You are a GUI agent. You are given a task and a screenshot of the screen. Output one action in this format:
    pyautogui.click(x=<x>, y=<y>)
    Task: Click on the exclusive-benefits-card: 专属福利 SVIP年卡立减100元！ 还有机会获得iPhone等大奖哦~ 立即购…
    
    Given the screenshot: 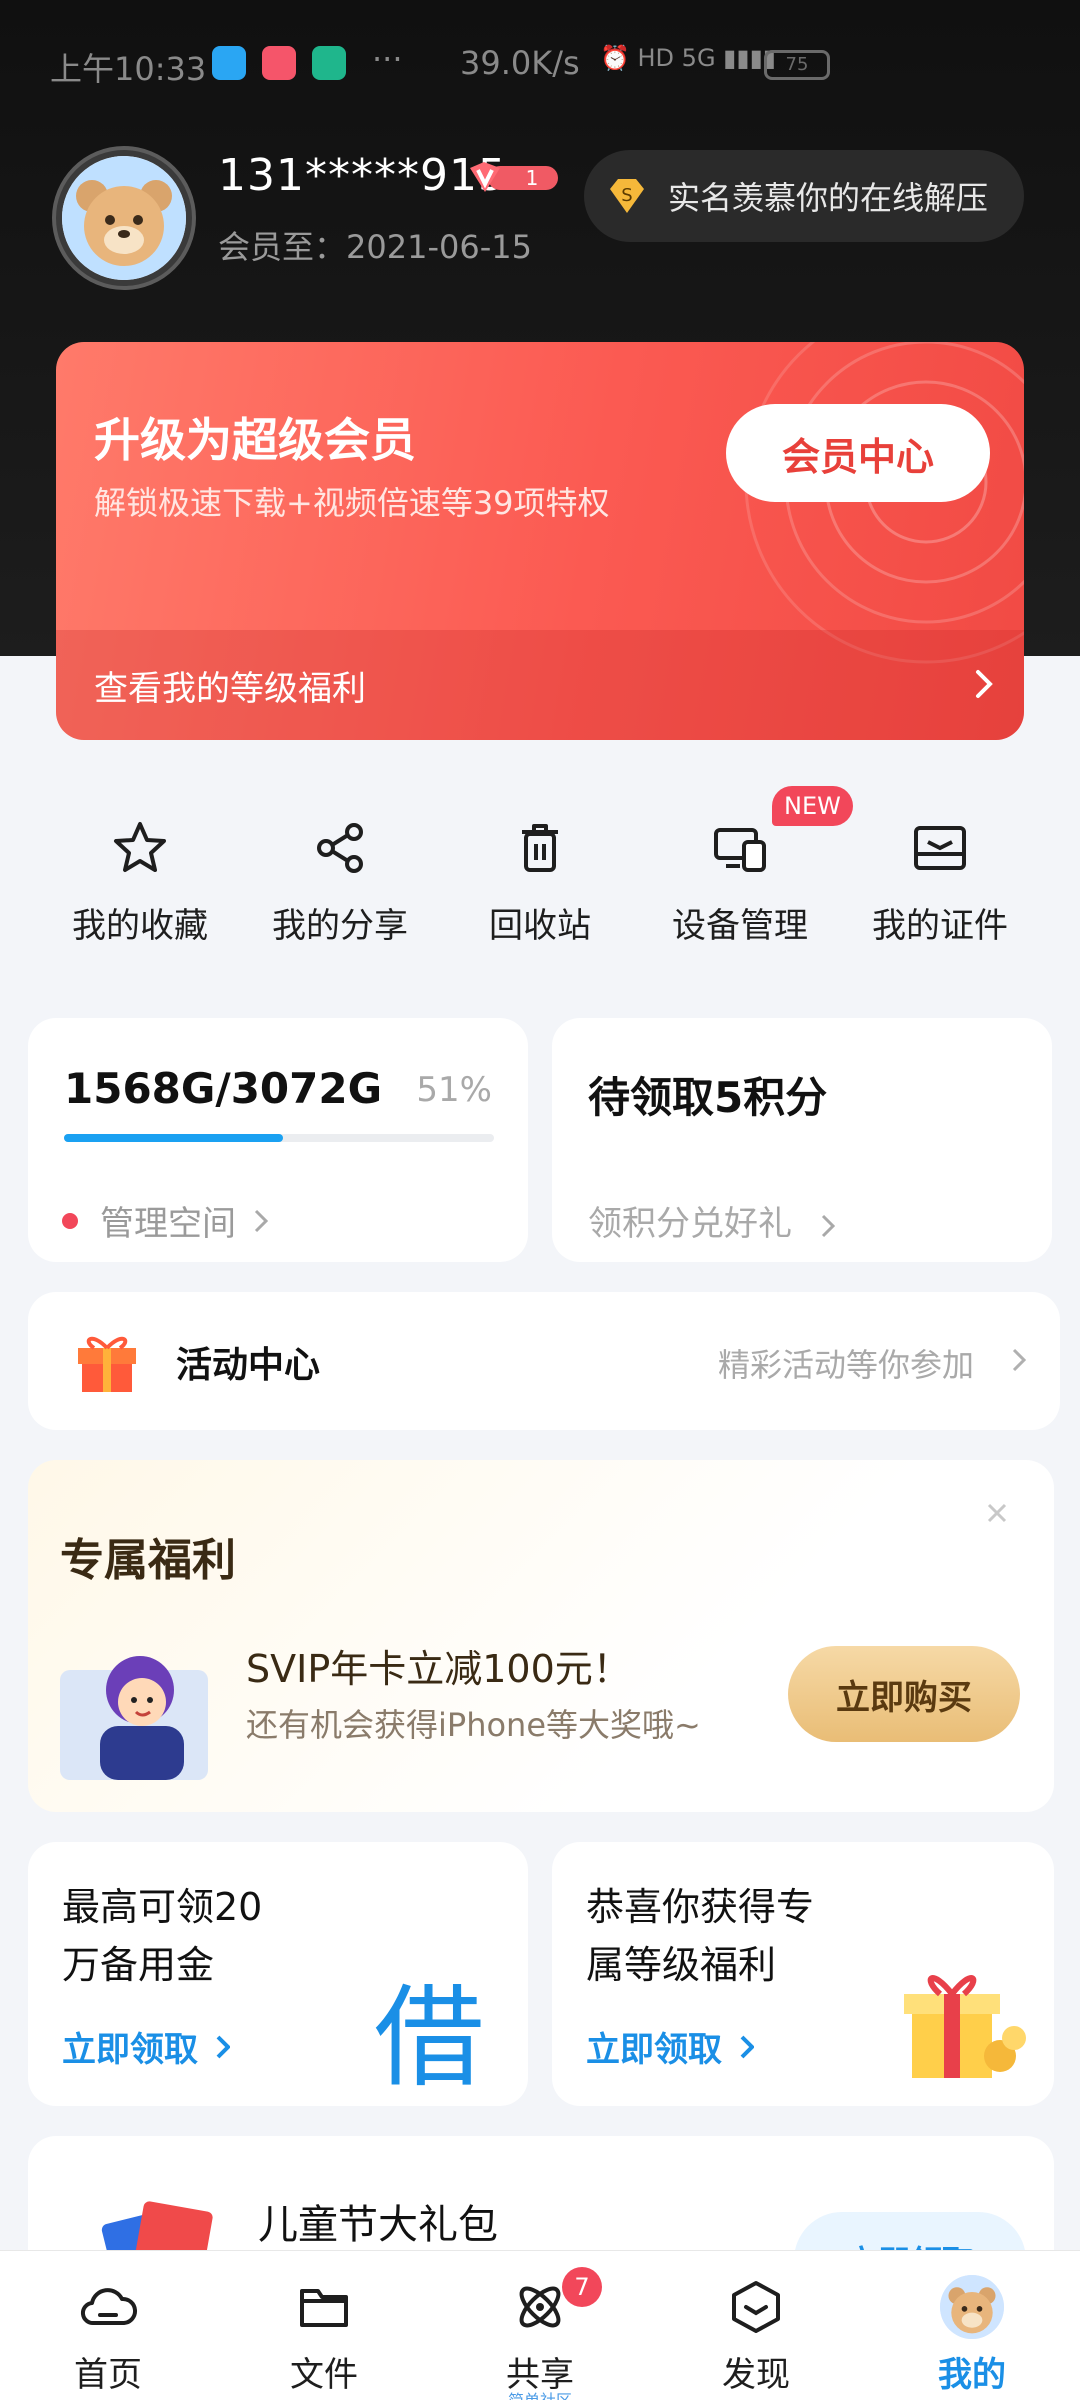 What is the action you would take?
    pyautogui.click(x=541, y=1636)
    